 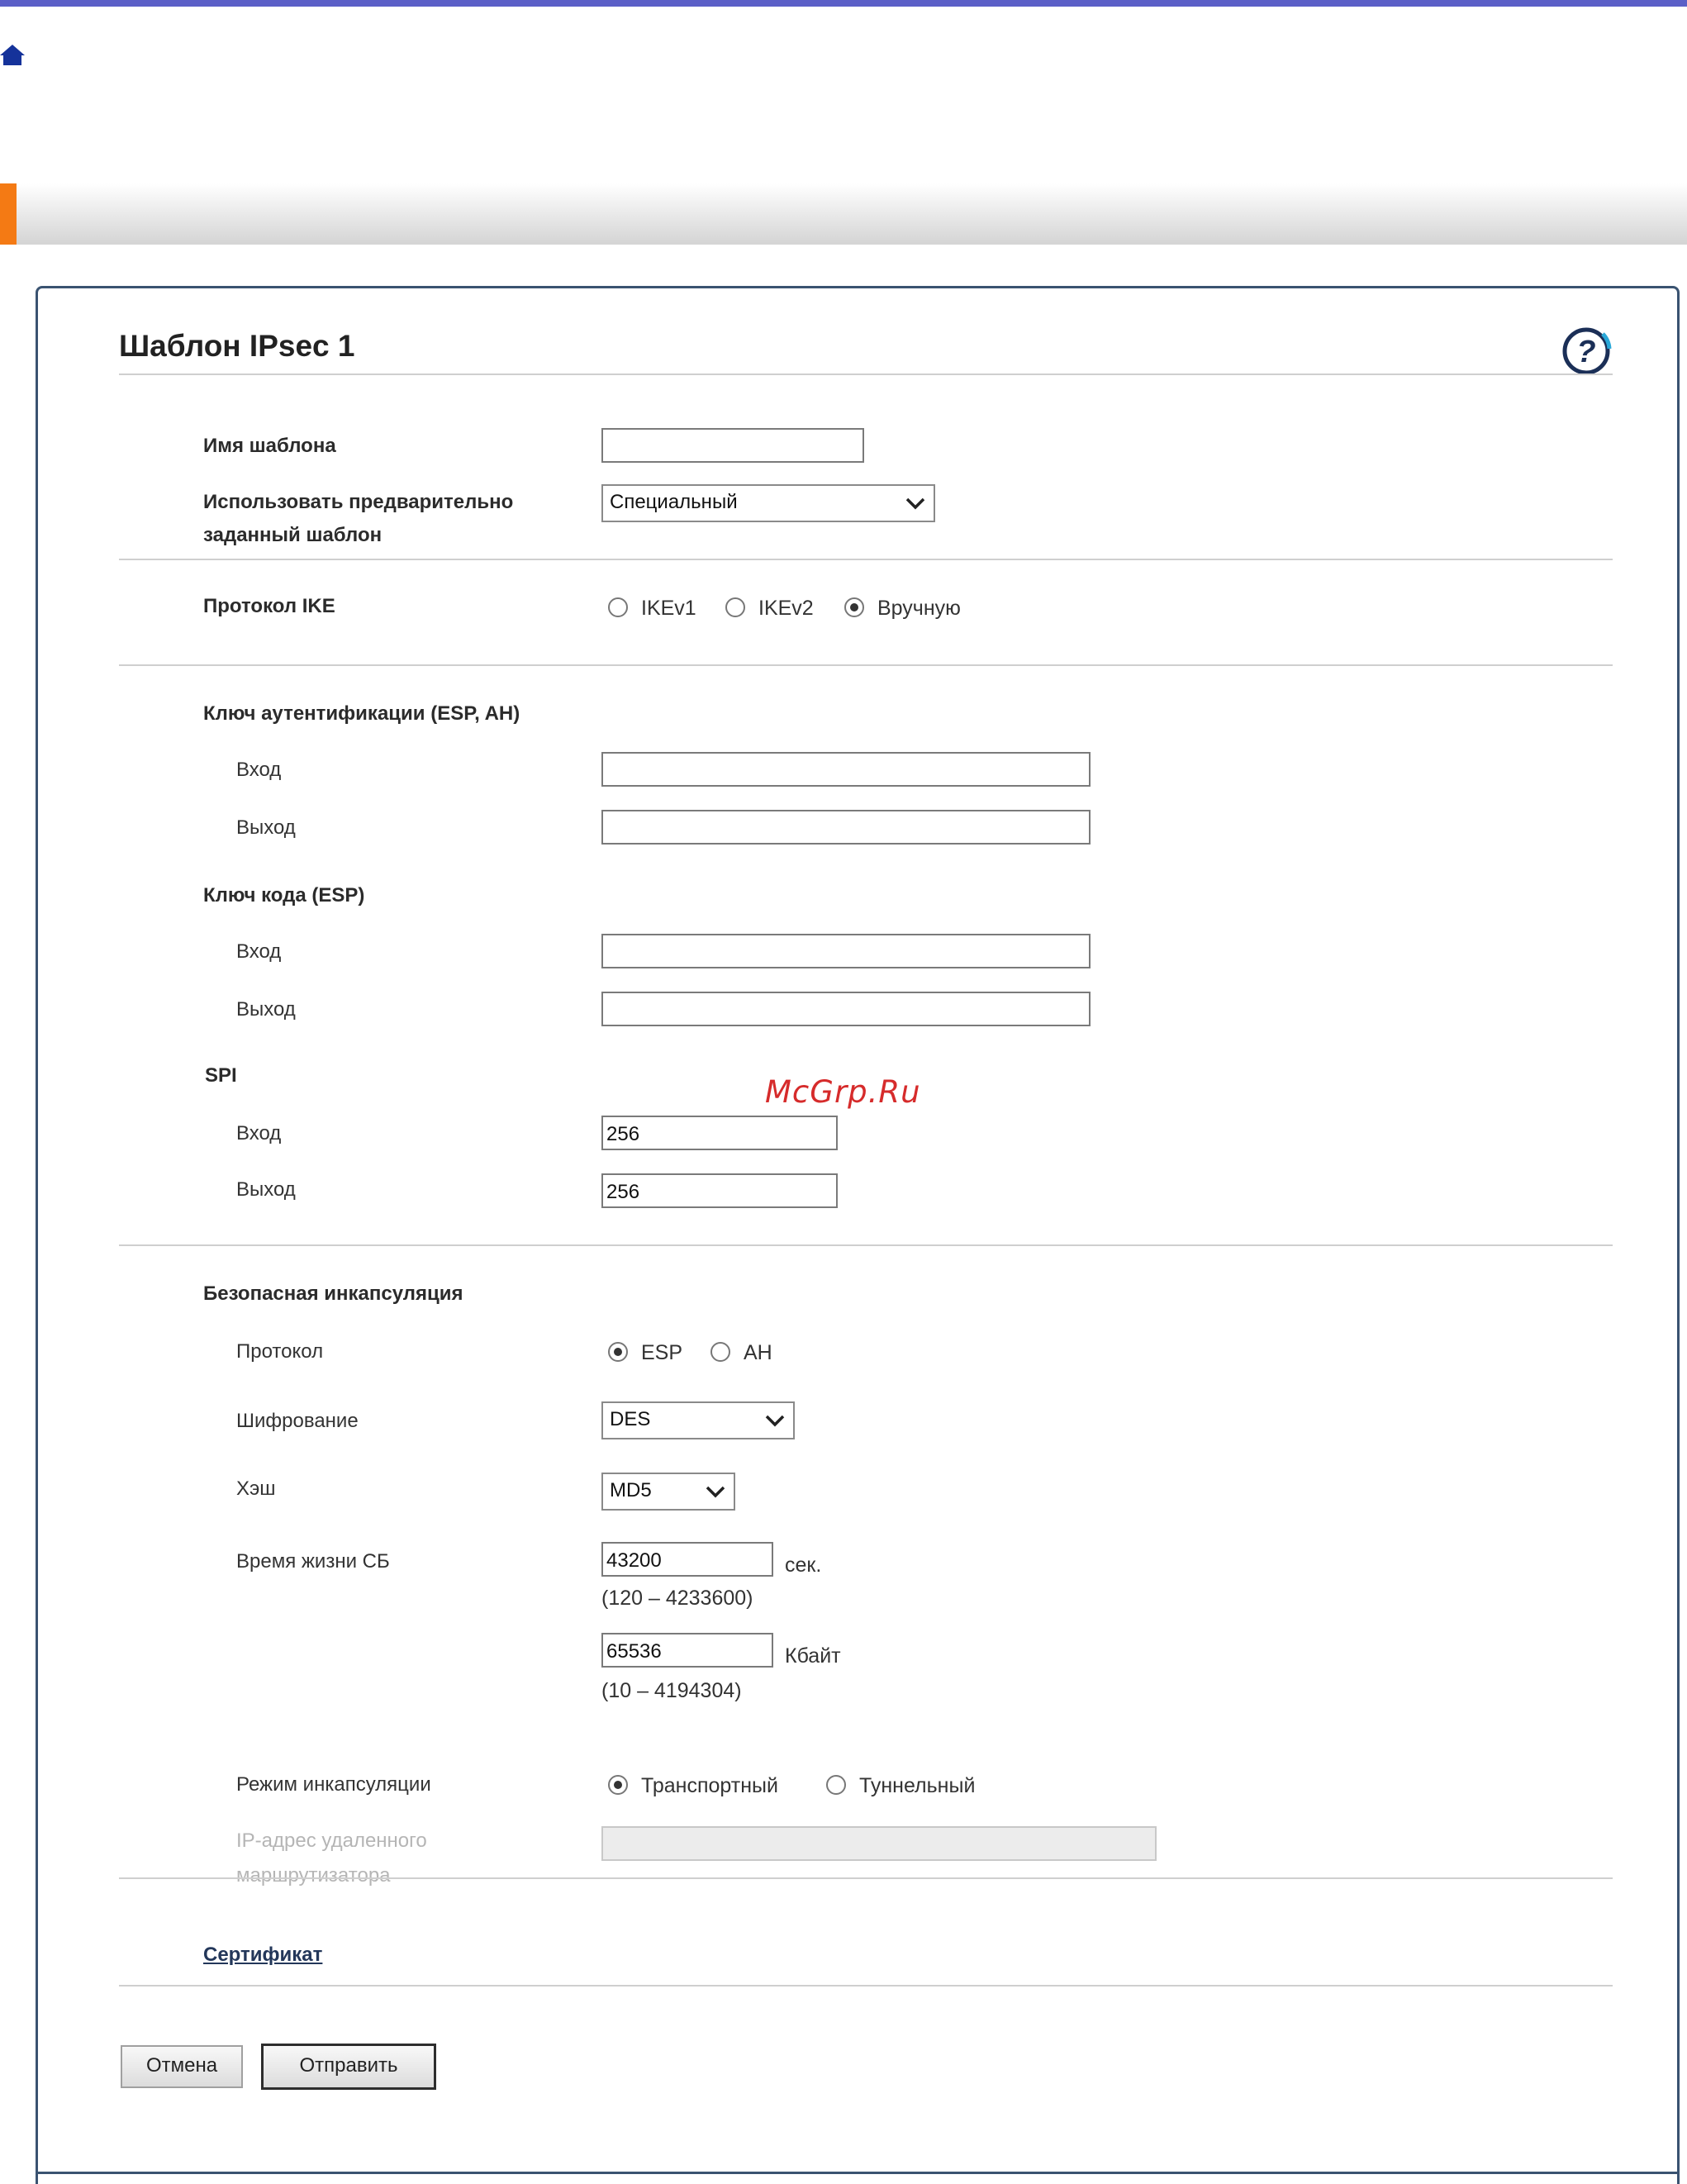 I want to click on spi-in-input: 256, so click(x=719, y=1133).